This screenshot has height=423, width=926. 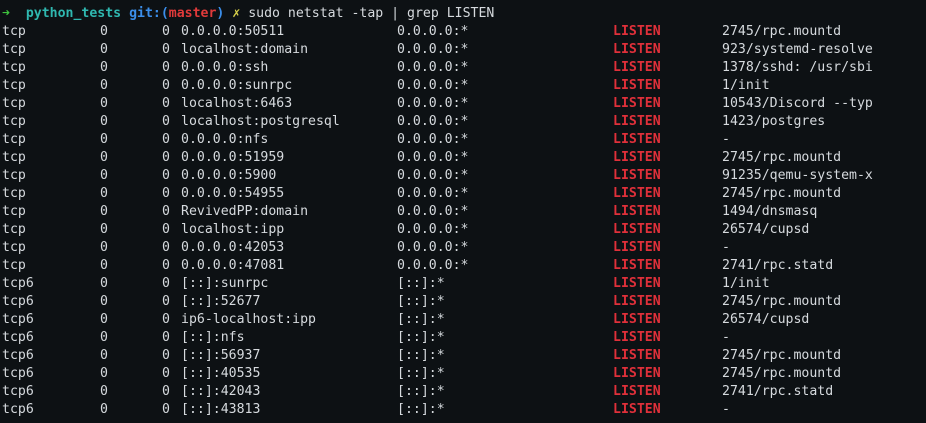 I want to click on local-address-cell: 0.0.0.0:50511, so click(x=233, y=31).